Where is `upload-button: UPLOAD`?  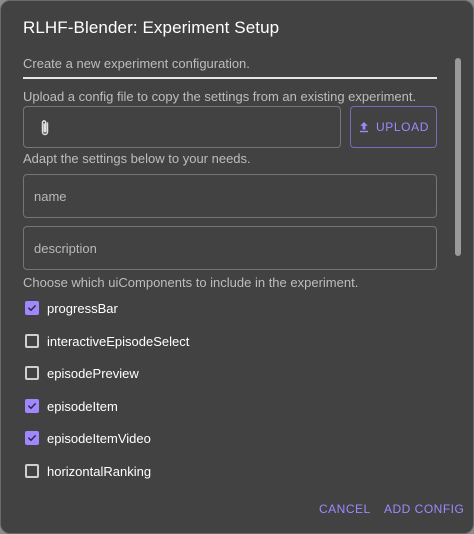 upload-button: UPLOAD is located at coordinates (393, 127).